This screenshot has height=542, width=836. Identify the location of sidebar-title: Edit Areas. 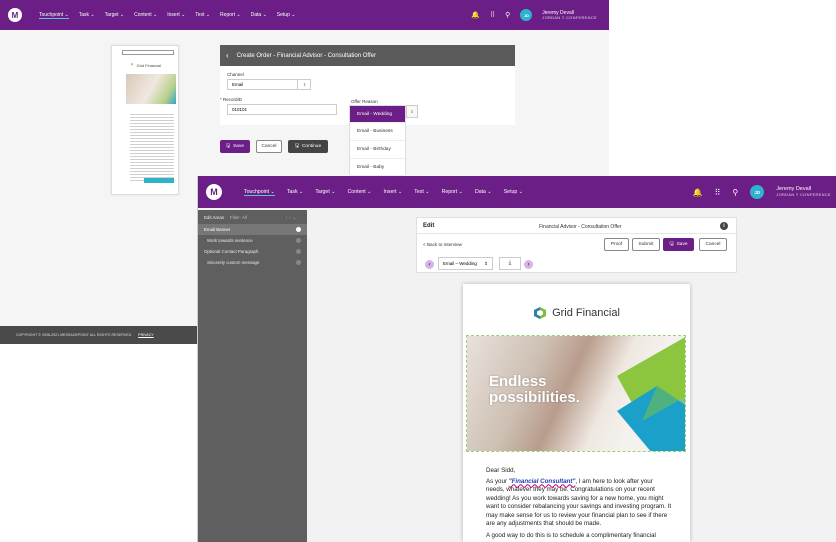
(214, 217).